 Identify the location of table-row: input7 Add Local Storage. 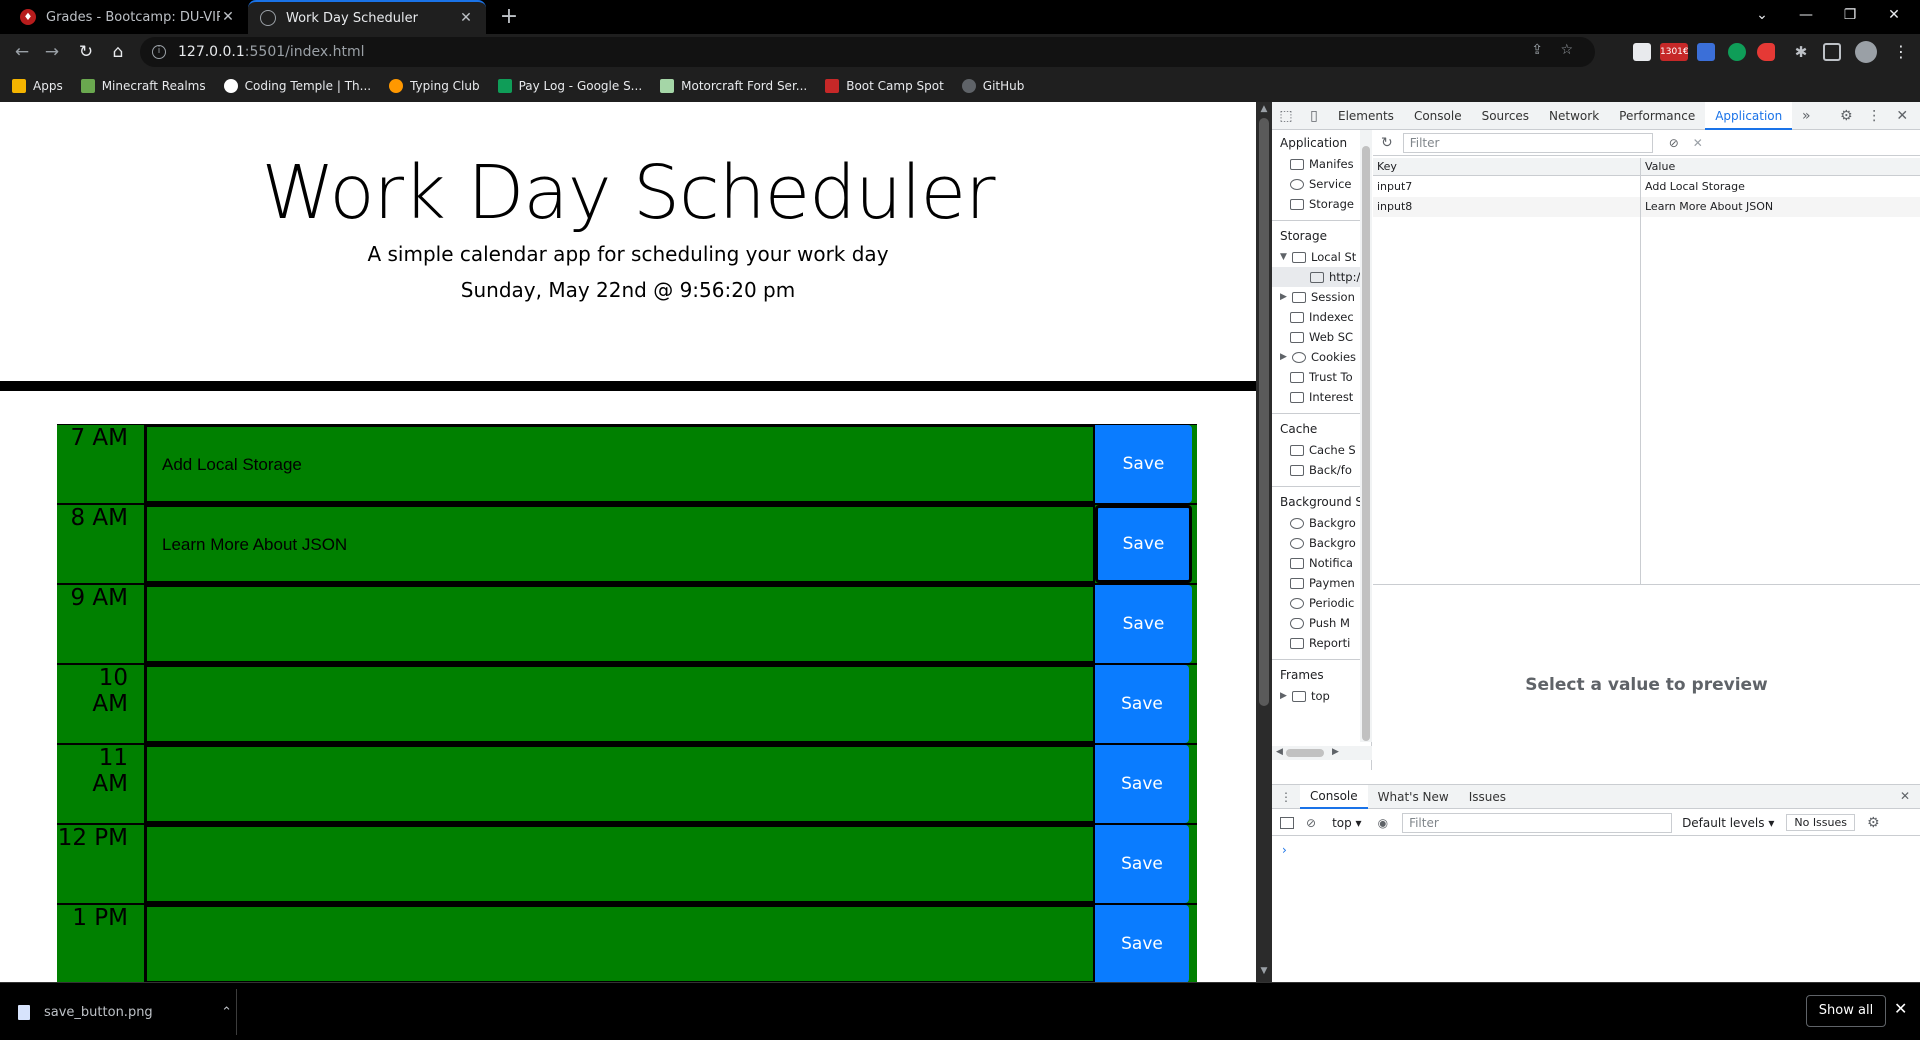
(1646, 187).